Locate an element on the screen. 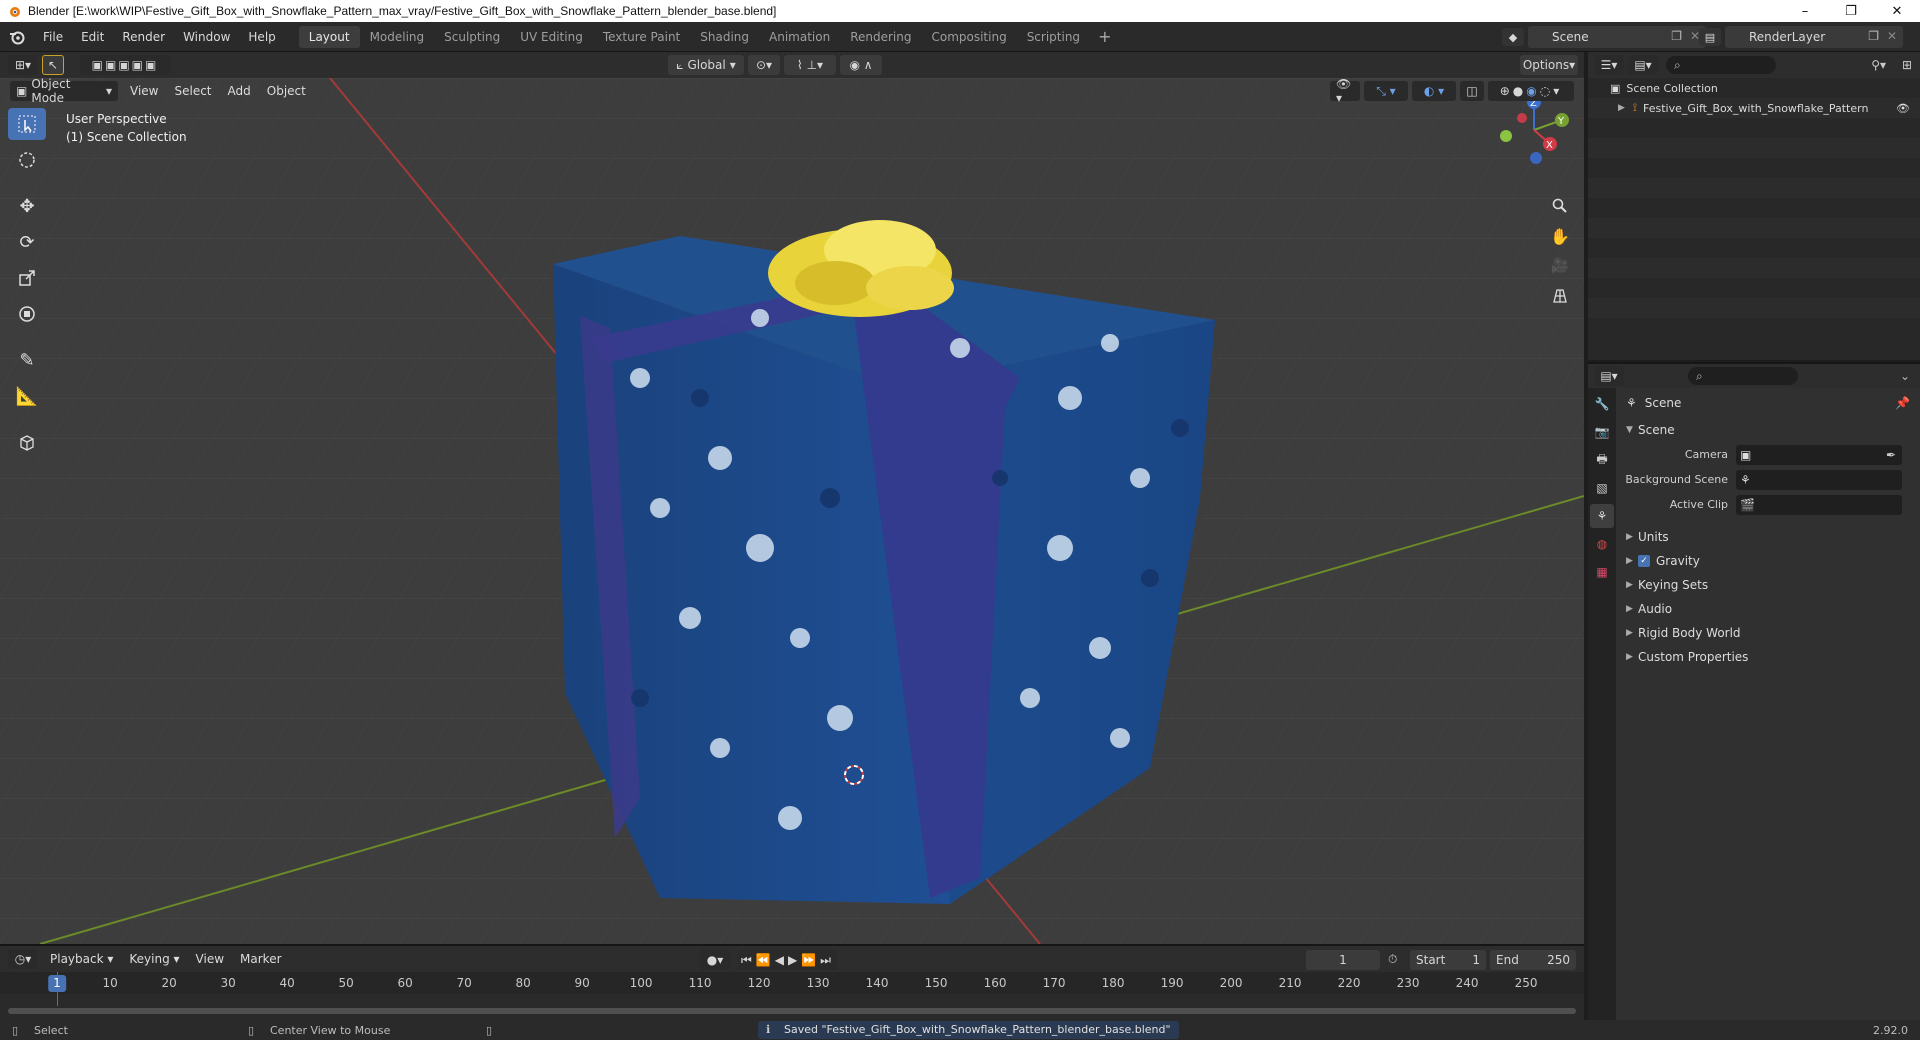 The image size is (1920, 1040). start-frame-field: Start 1 is located at coordinates (1448, 960).